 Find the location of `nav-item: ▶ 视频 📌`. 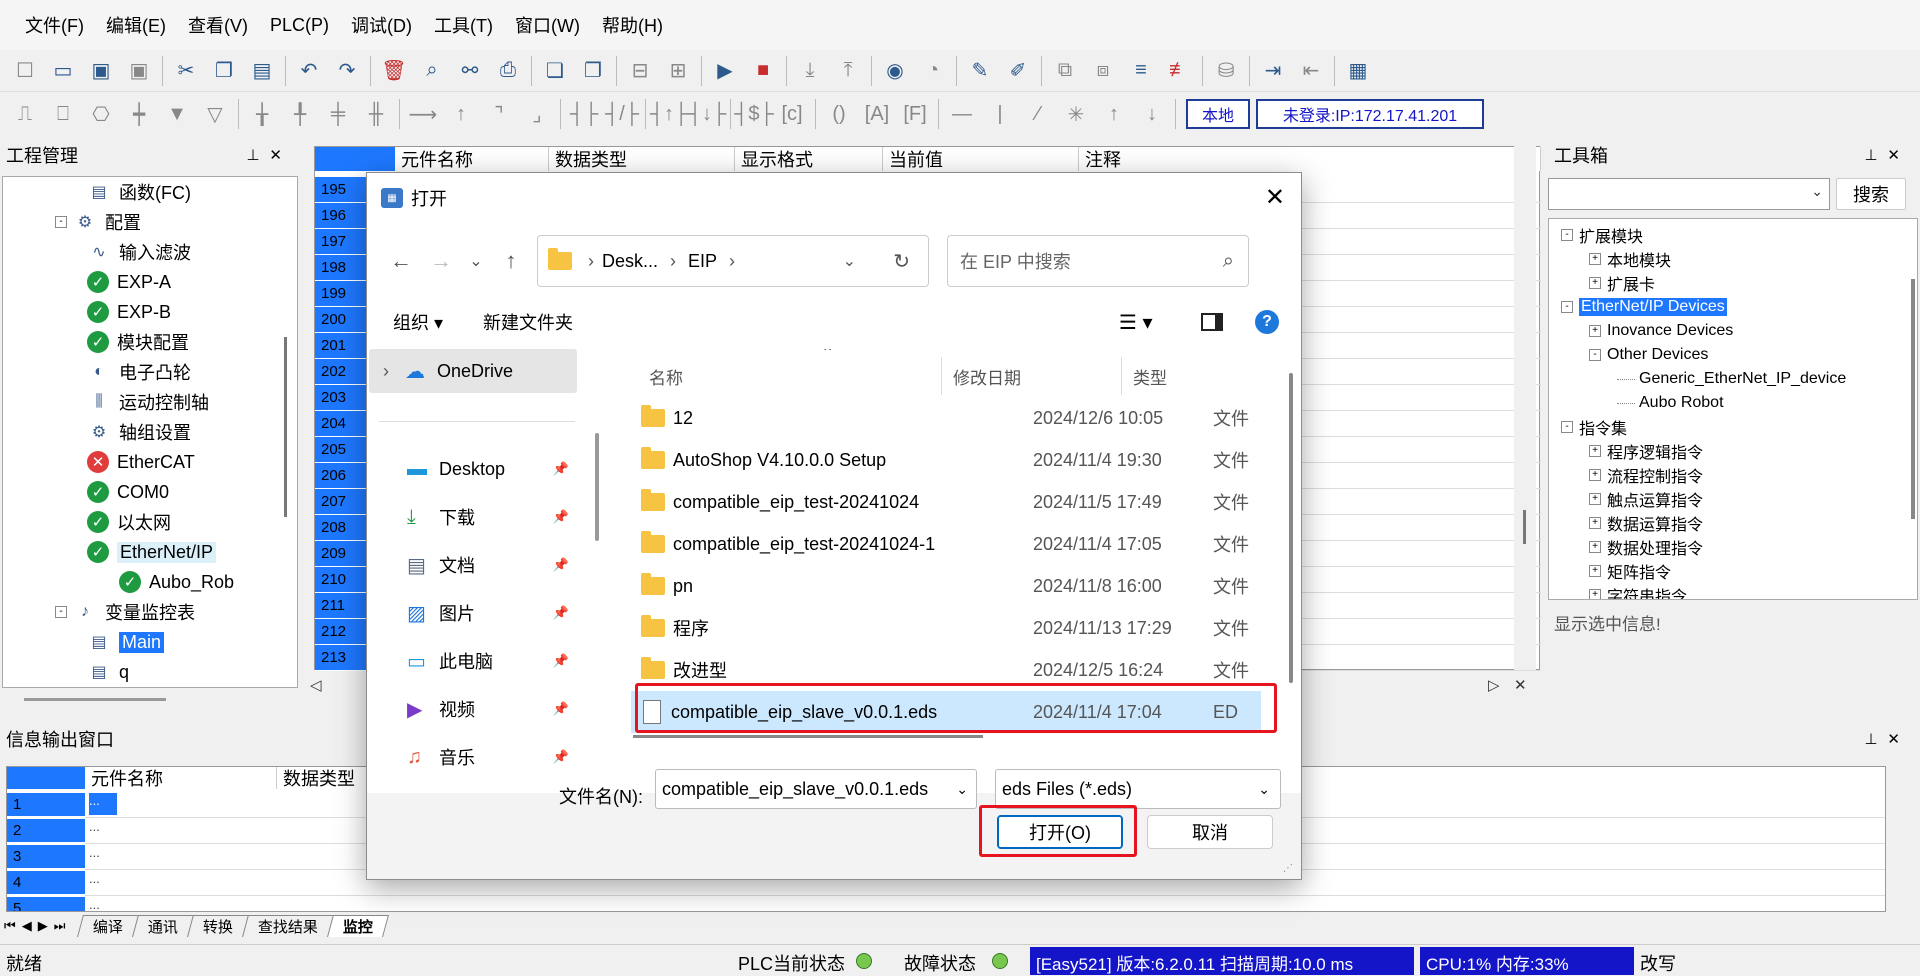

nav-item: ▶ 视频 📌 is located at coordinates (488, 709).